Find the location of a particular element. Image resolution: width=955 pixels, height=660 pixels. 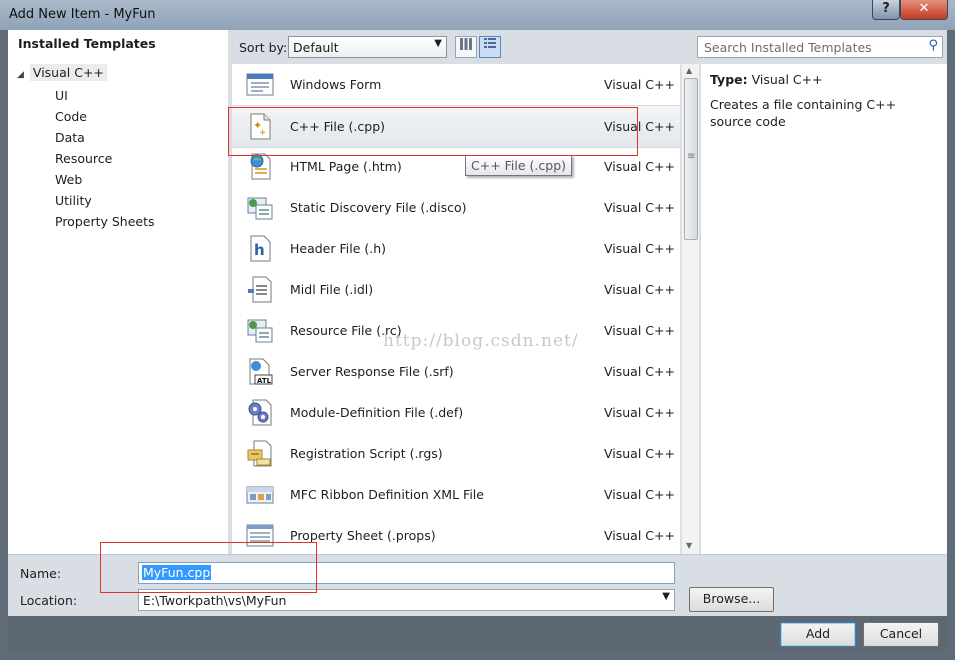

dialog-footer: Add Cancel is located at coordinates (477, 634).